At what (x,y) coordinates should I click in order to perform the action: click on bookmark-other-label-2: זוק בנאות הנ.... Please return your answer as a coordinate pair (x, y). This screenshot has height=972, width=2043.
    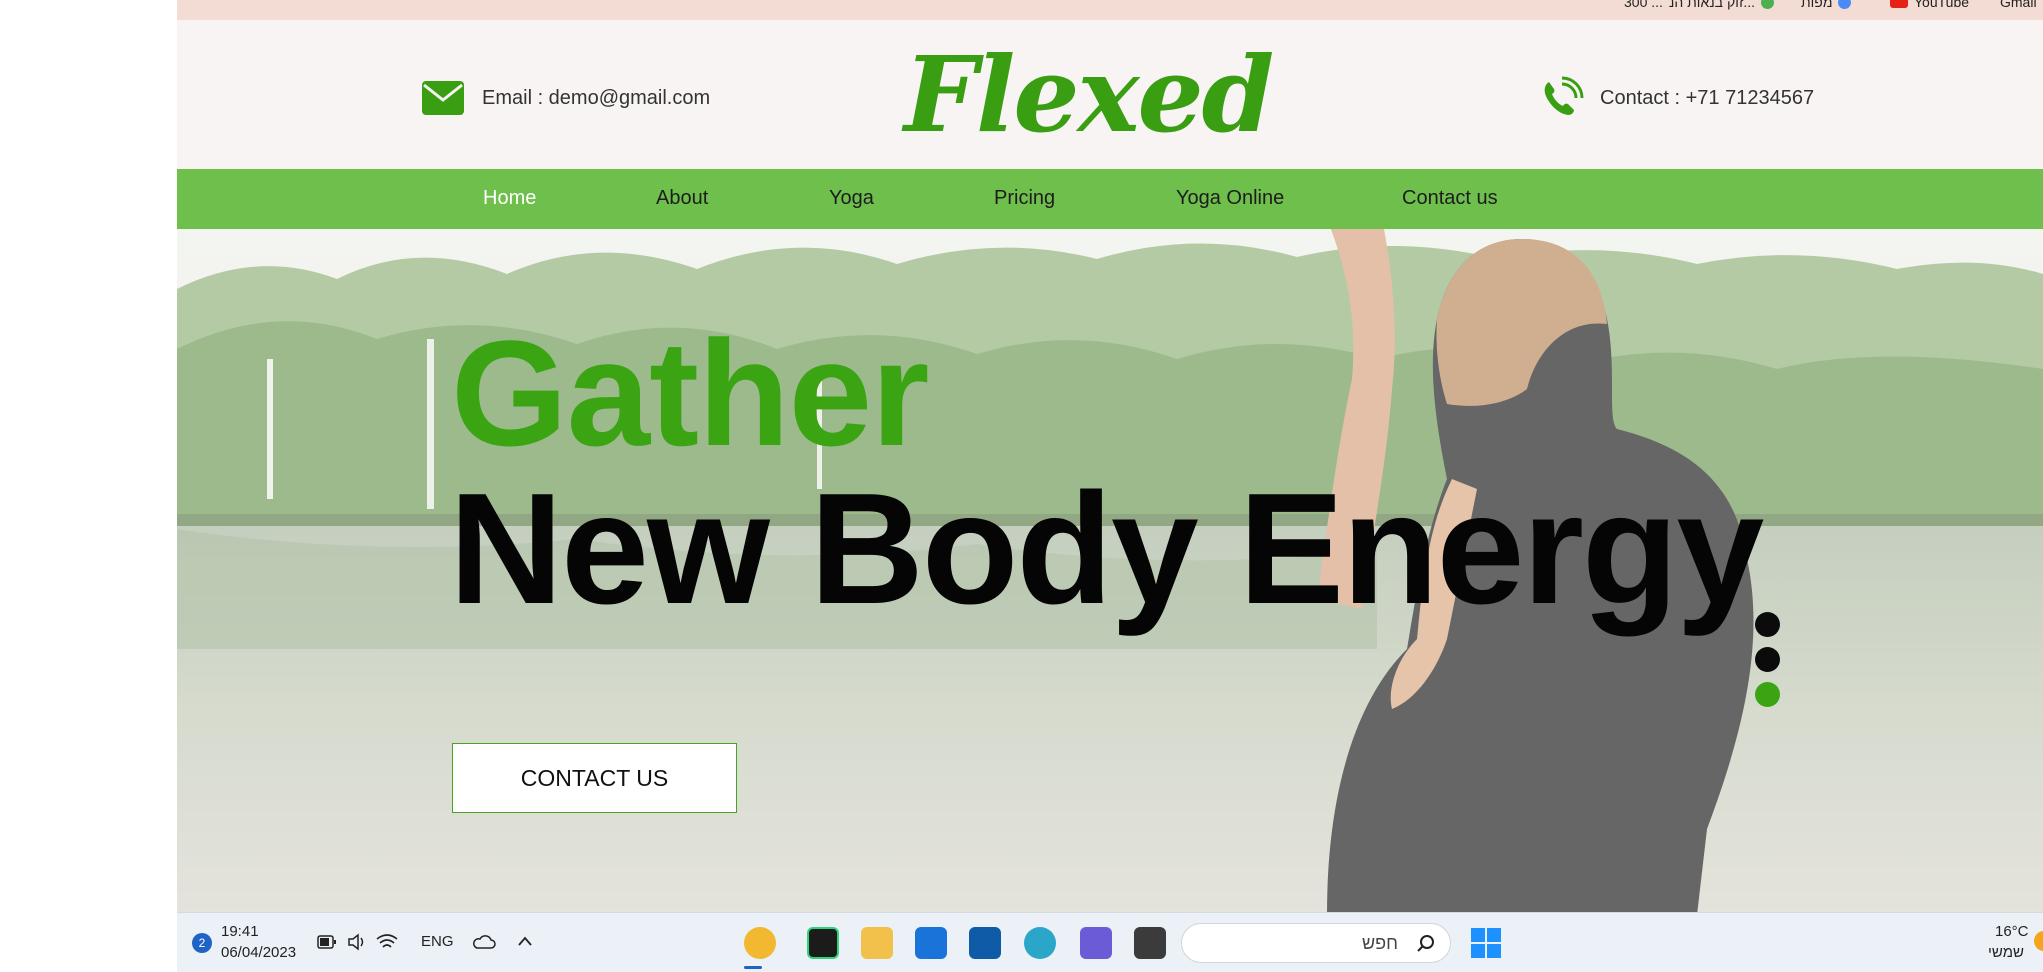
    Looking at the image, I should click on (1712, 5).